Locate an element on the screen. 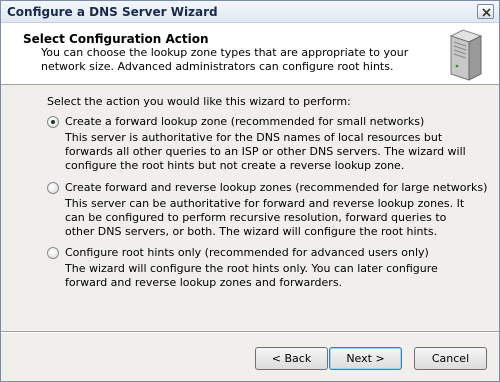 The height and width of the screenshot is (382, 500). server-icon is located at coordinates (466, 55).